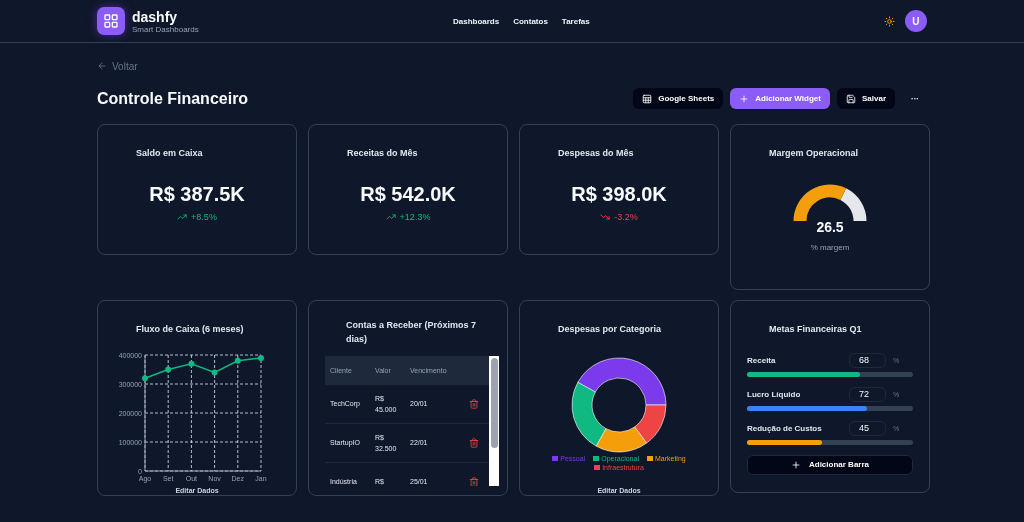  Describe the element at coordinates (830, 247) in the screenshot. I see `gauge-unit: % margem` at that location.